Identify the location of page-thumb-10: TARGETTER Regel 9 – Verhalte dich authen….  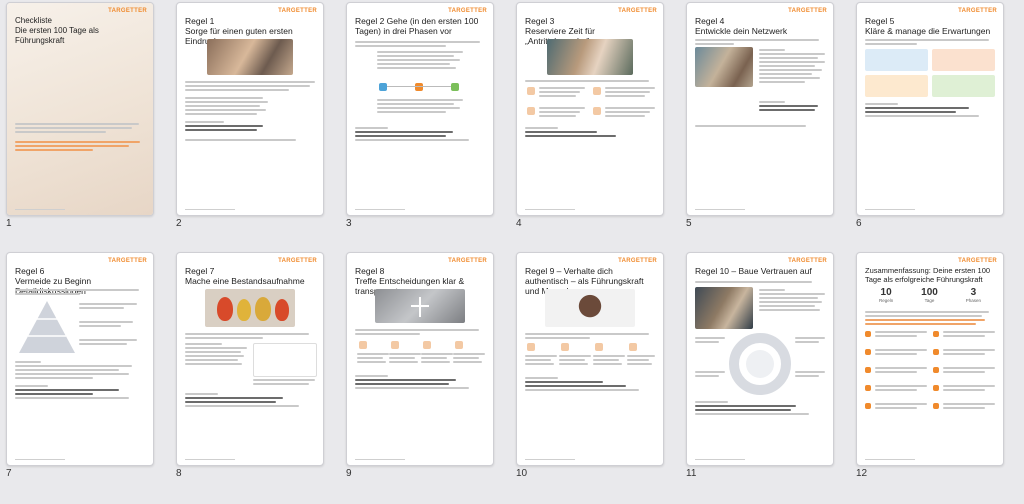
(587, 366).